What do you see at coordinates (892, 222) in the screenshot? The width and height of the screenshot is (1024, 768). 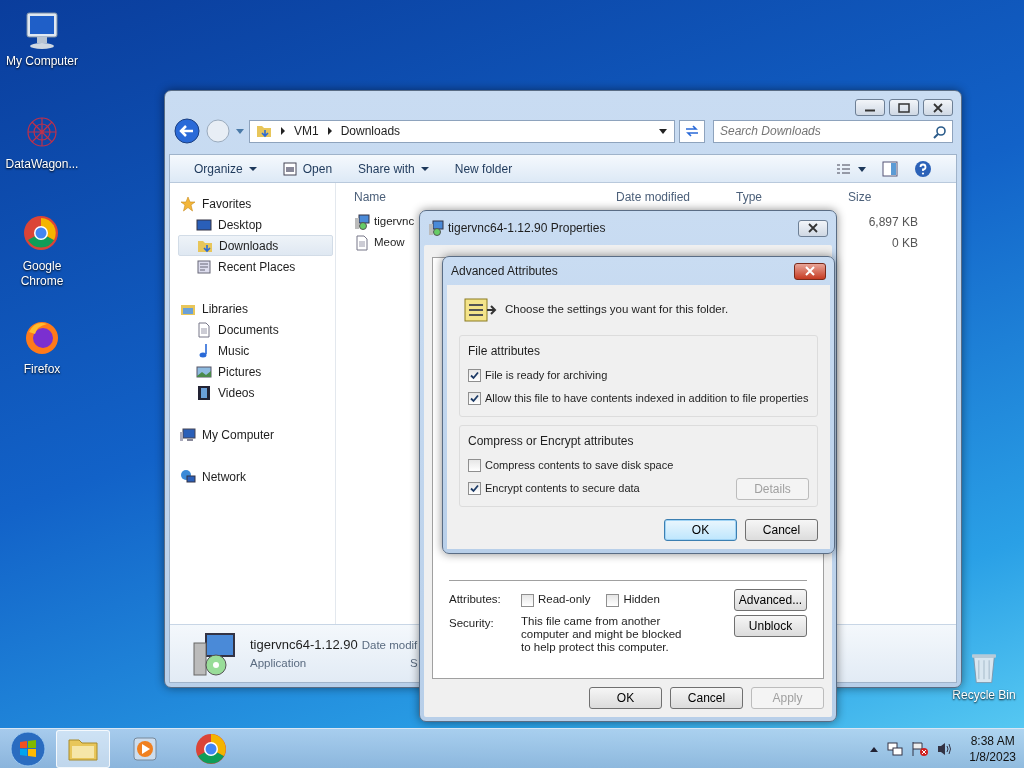 I see `file-size: 6,897 KB` at bounding box center [892, 222].